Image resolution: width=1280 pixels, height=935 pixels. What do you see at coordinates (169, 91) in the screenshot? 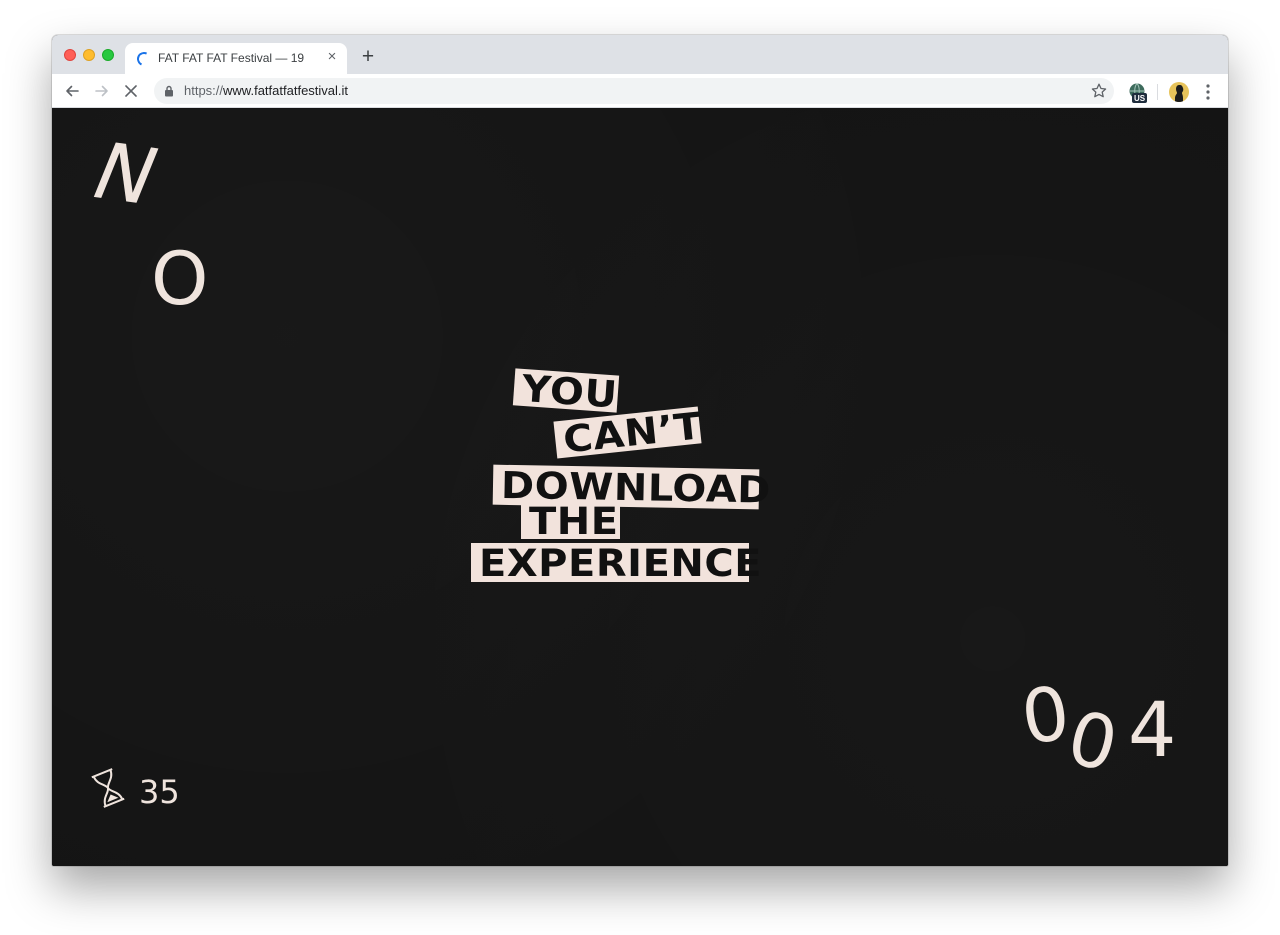
I see `lock-icon` at bounding box center [169, 91].